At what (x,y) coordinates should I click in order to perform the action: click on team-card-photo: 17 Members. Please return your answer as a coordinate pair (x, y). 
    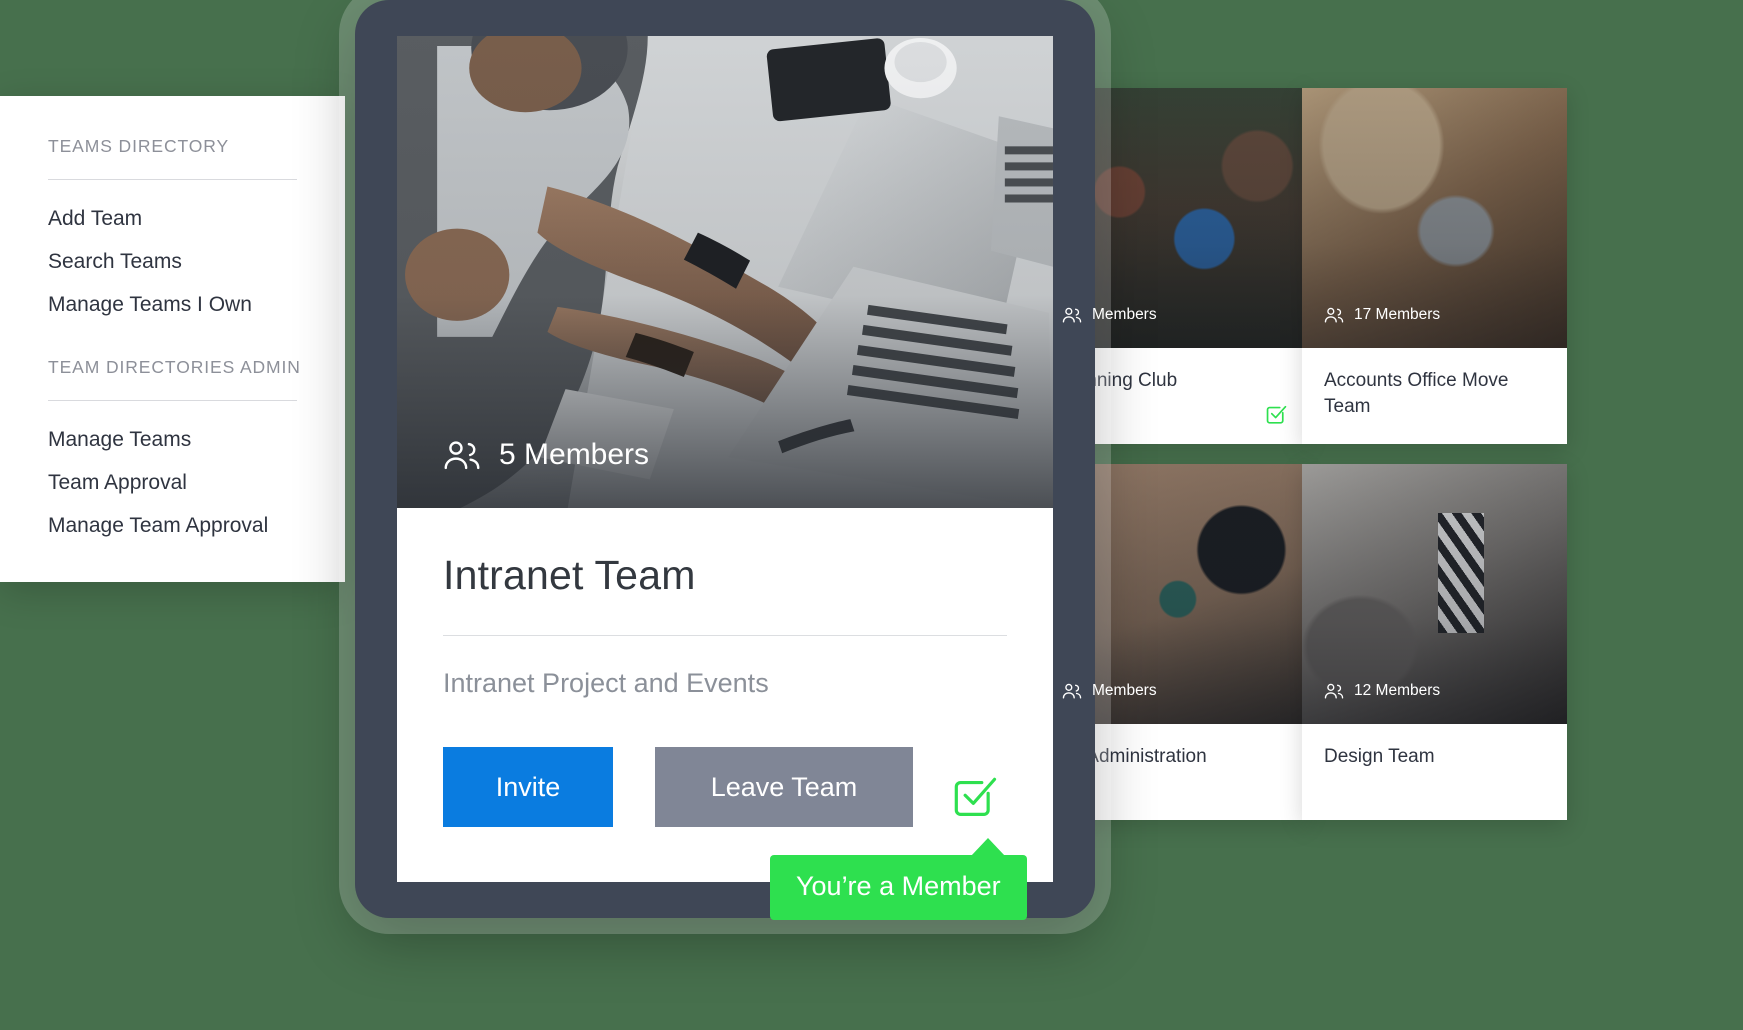
    Looking at the image, I should click on (1434, 218).